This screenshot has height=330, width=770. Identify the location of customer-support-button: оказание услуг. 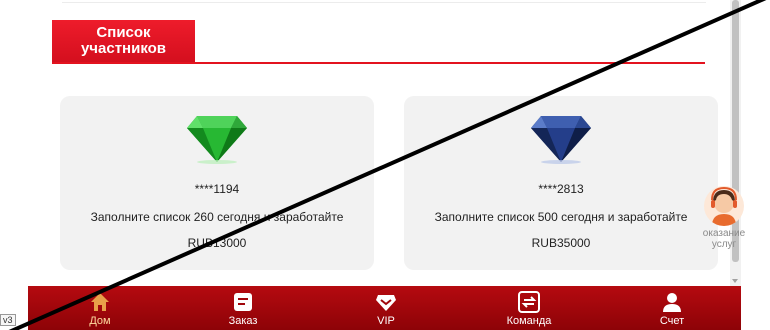
(724, 221).